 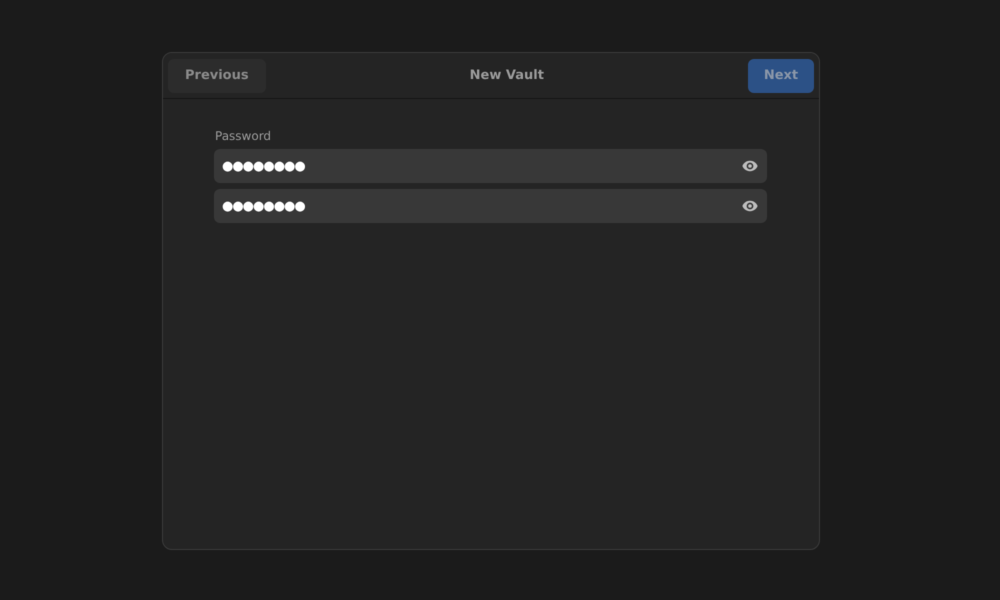 What do you see at coordinates (507, 75) in the screenshot?
I see `window-title: New Vault` at bounding box center [507, 75].